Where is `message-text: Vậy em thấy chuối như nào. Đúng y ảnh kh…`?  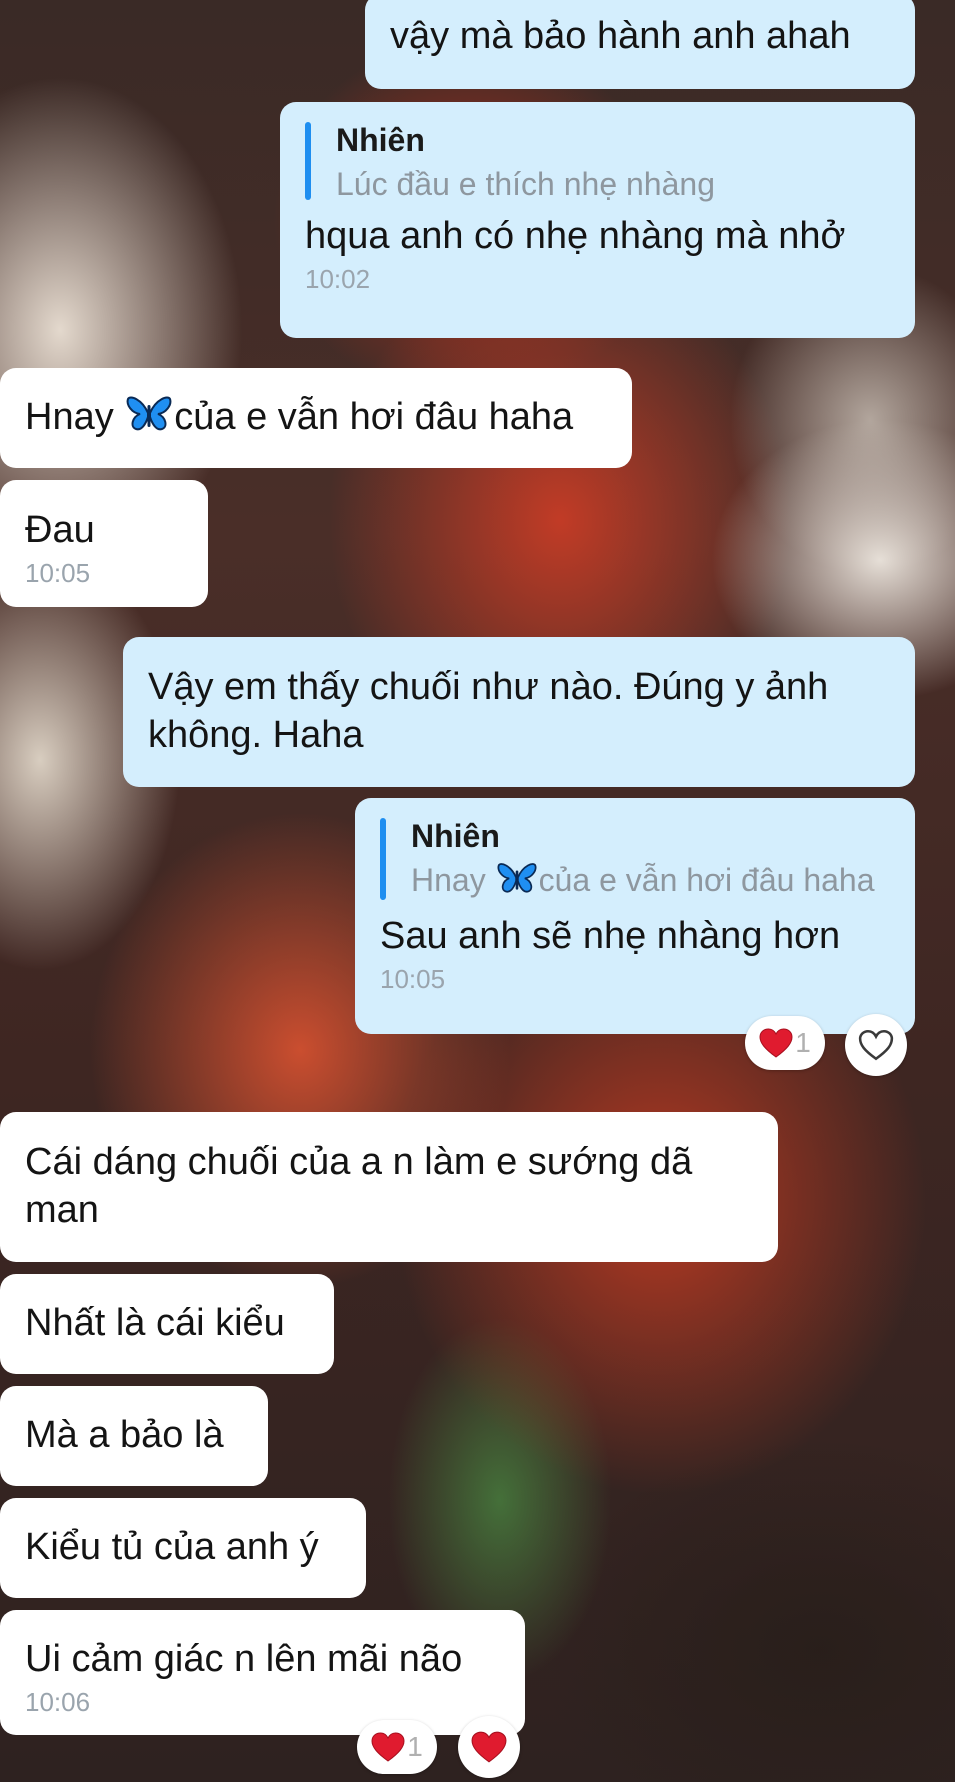 message-text: Vậy em thấy chuối như nào. Đúng y ảnh kh… is located at coordinates (488, 711).